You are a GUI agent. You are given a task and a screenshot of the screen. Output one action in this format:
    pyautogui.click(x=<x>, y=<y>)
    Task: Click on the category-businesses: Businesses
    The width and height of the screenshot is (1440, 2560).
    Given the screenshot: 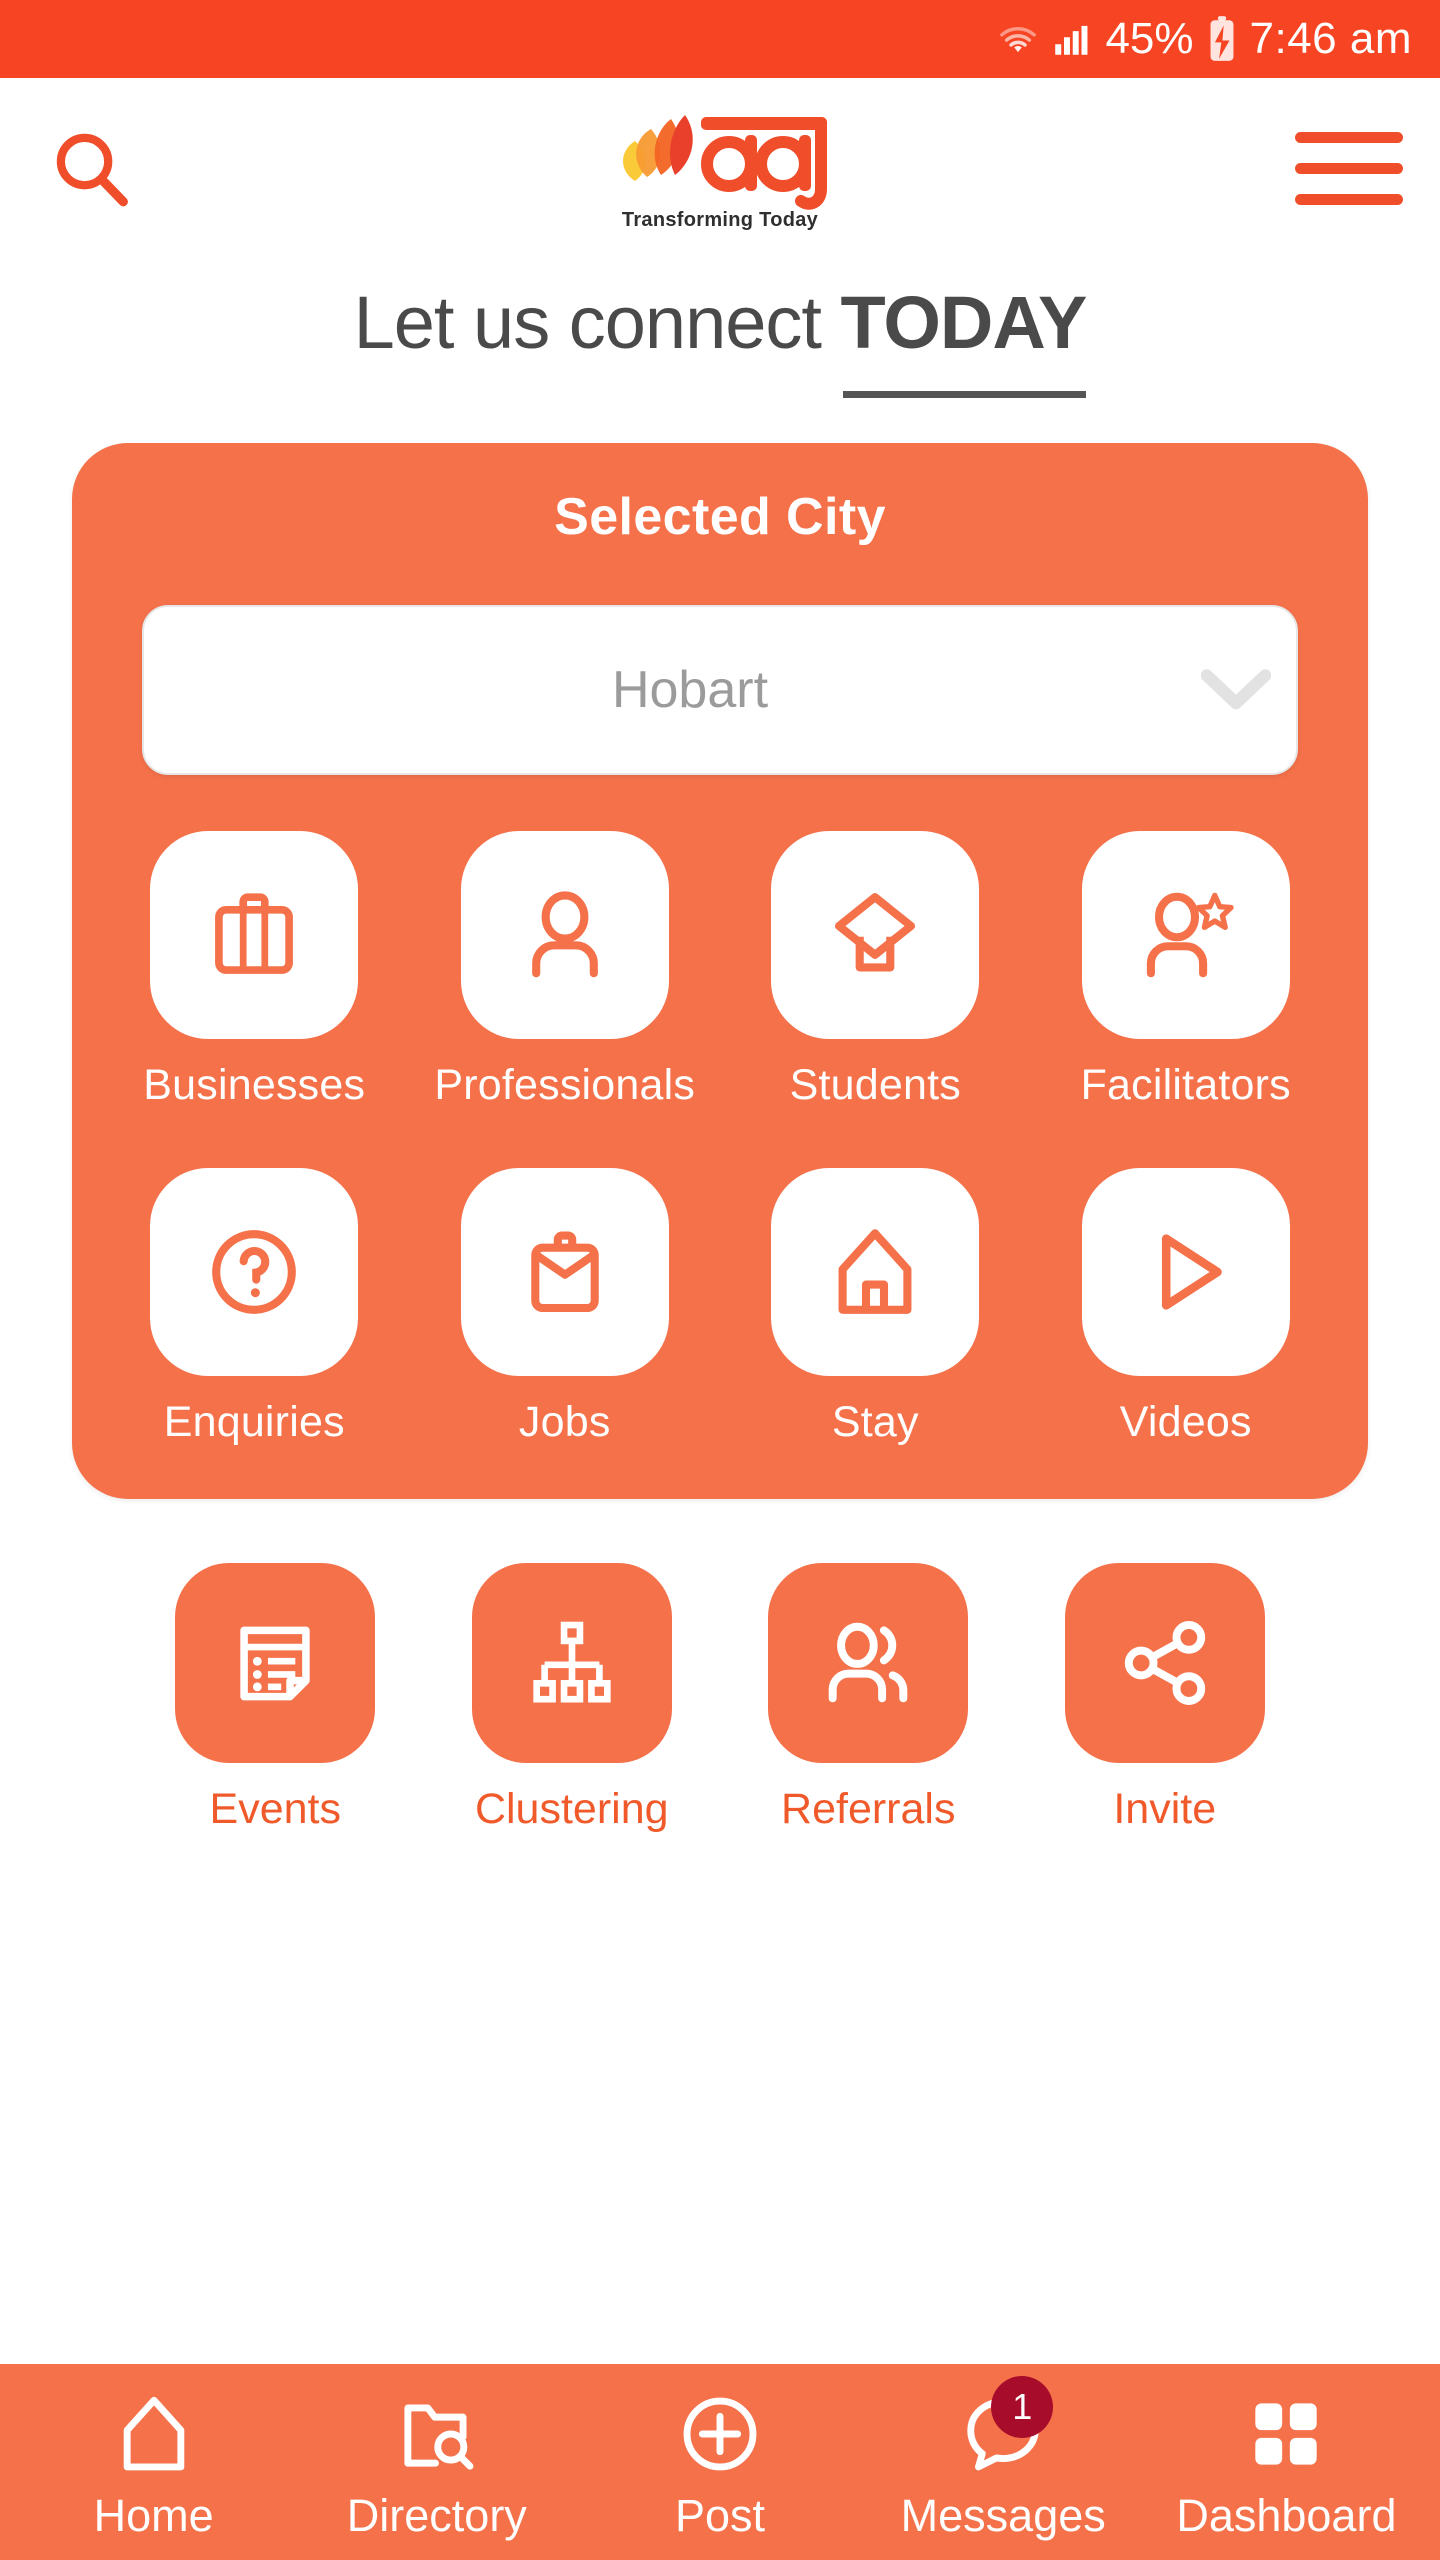 What is the action you would take?
    pyautogui.click(x=254, y=970)
    